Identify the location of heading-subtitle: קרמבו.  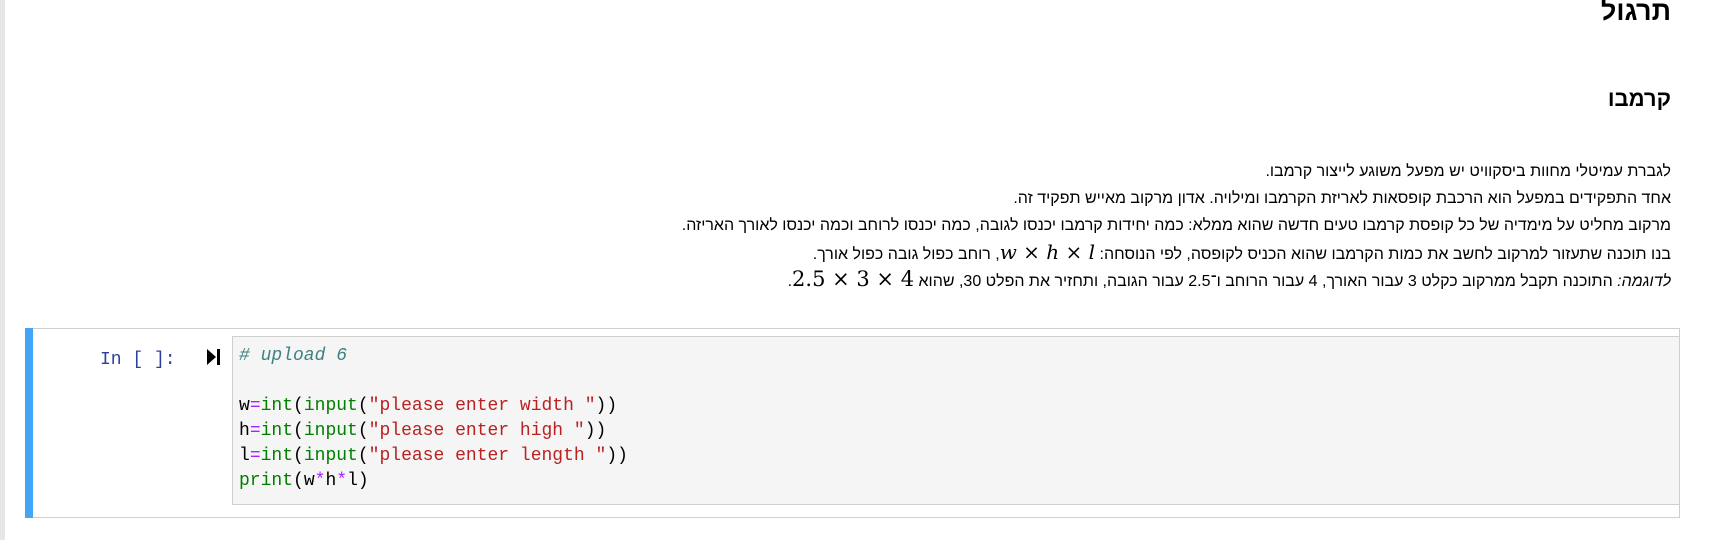
(1639, 98).